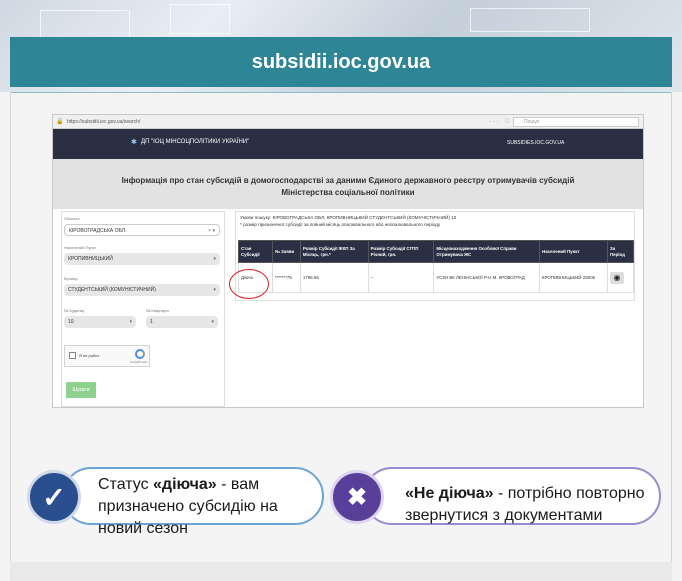 Image resolution: width=682 pixels, height=581 pixels. Describe the element at coordinates (112, 290) in the screenshot. I see `street-value: СТУДЕНТСЬКИЙ (КОМУНІСТИЧНИЙ)` at that location.